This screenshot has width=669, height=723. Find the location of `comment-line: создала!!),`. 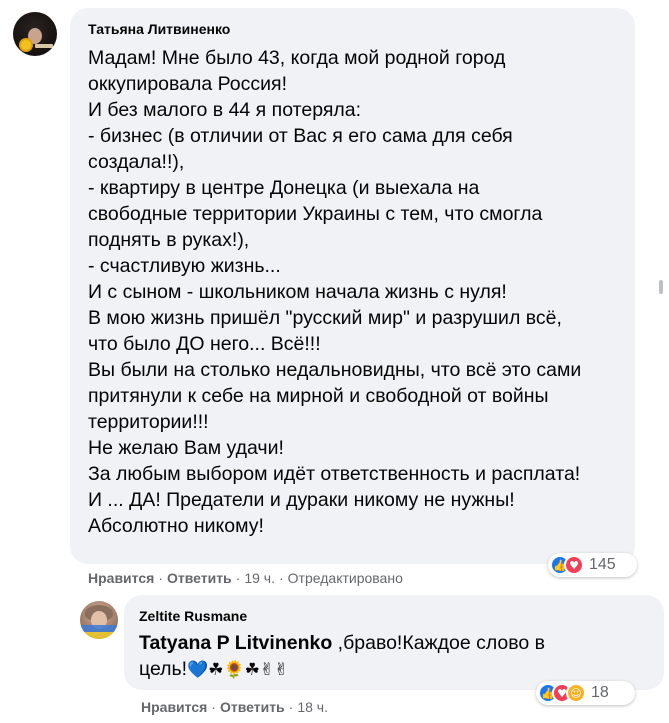

comment-line: создала!!), is located at coordinates (136, 162).